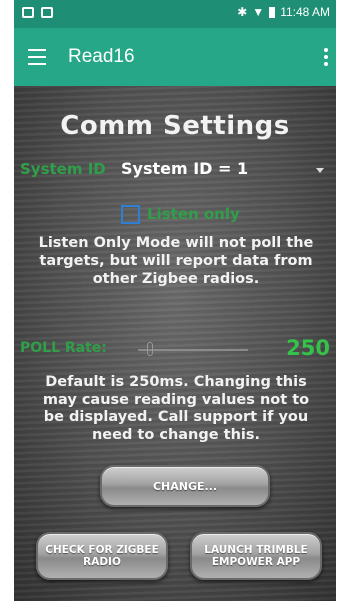 This screenshot has height=601, width=342. Describe the element at coordinates (47, 12) in the screenshot. I see `cast-icon` at that location.